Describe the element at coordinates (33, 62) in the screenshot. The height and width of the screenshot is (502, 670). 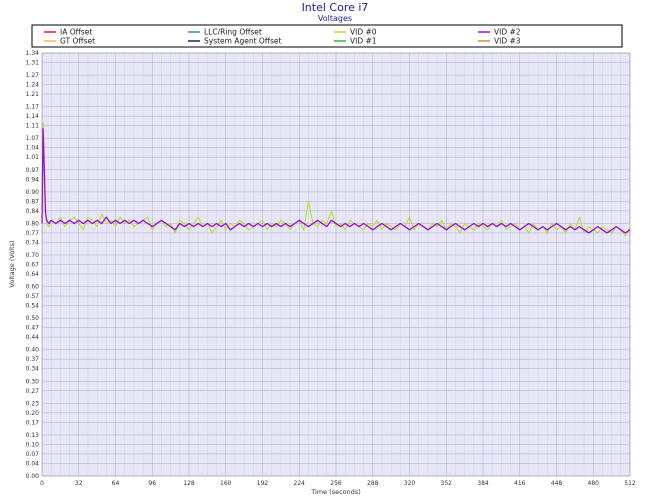
I see `y-tick-label: 1.31` at that location.